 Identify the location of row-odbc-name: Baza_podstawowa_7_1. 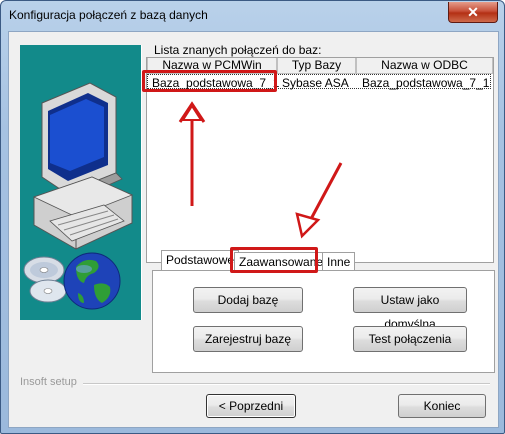
(426, 83).